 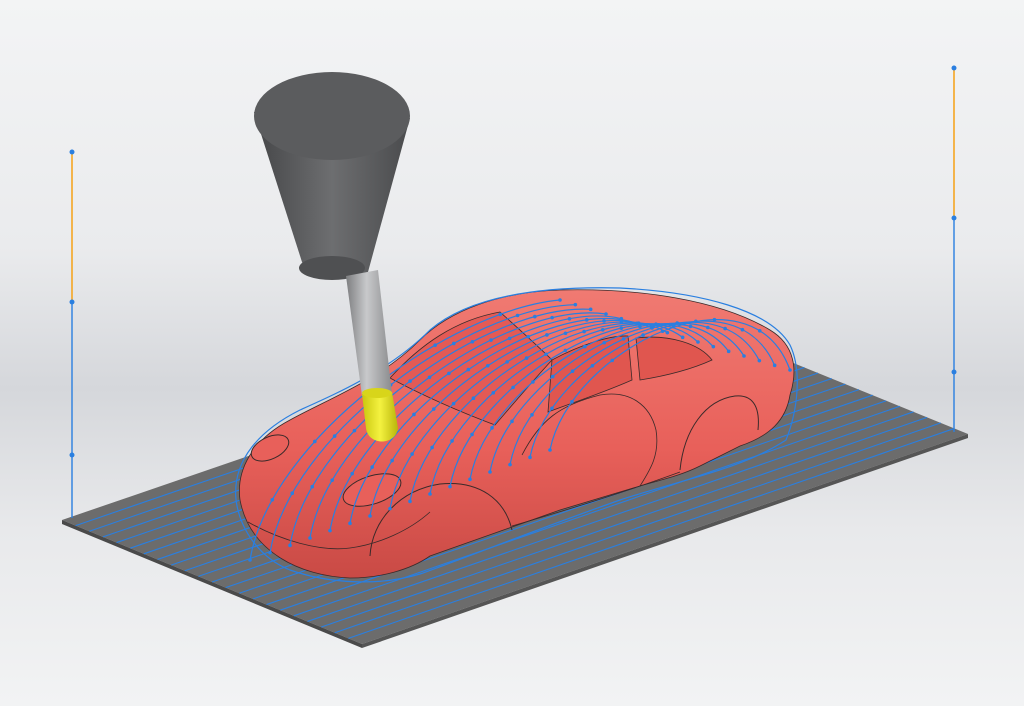 What do you see at coordinates (954, 248) in the screenshot?
I see `right-retract-move` at bounding box center [954, 248].